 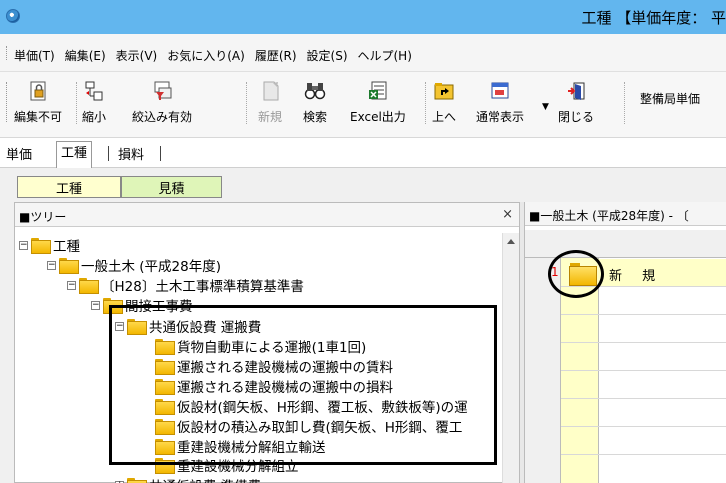 I want to click on main-tabs: 単価 工種 損料, so click(x=363, y=153).